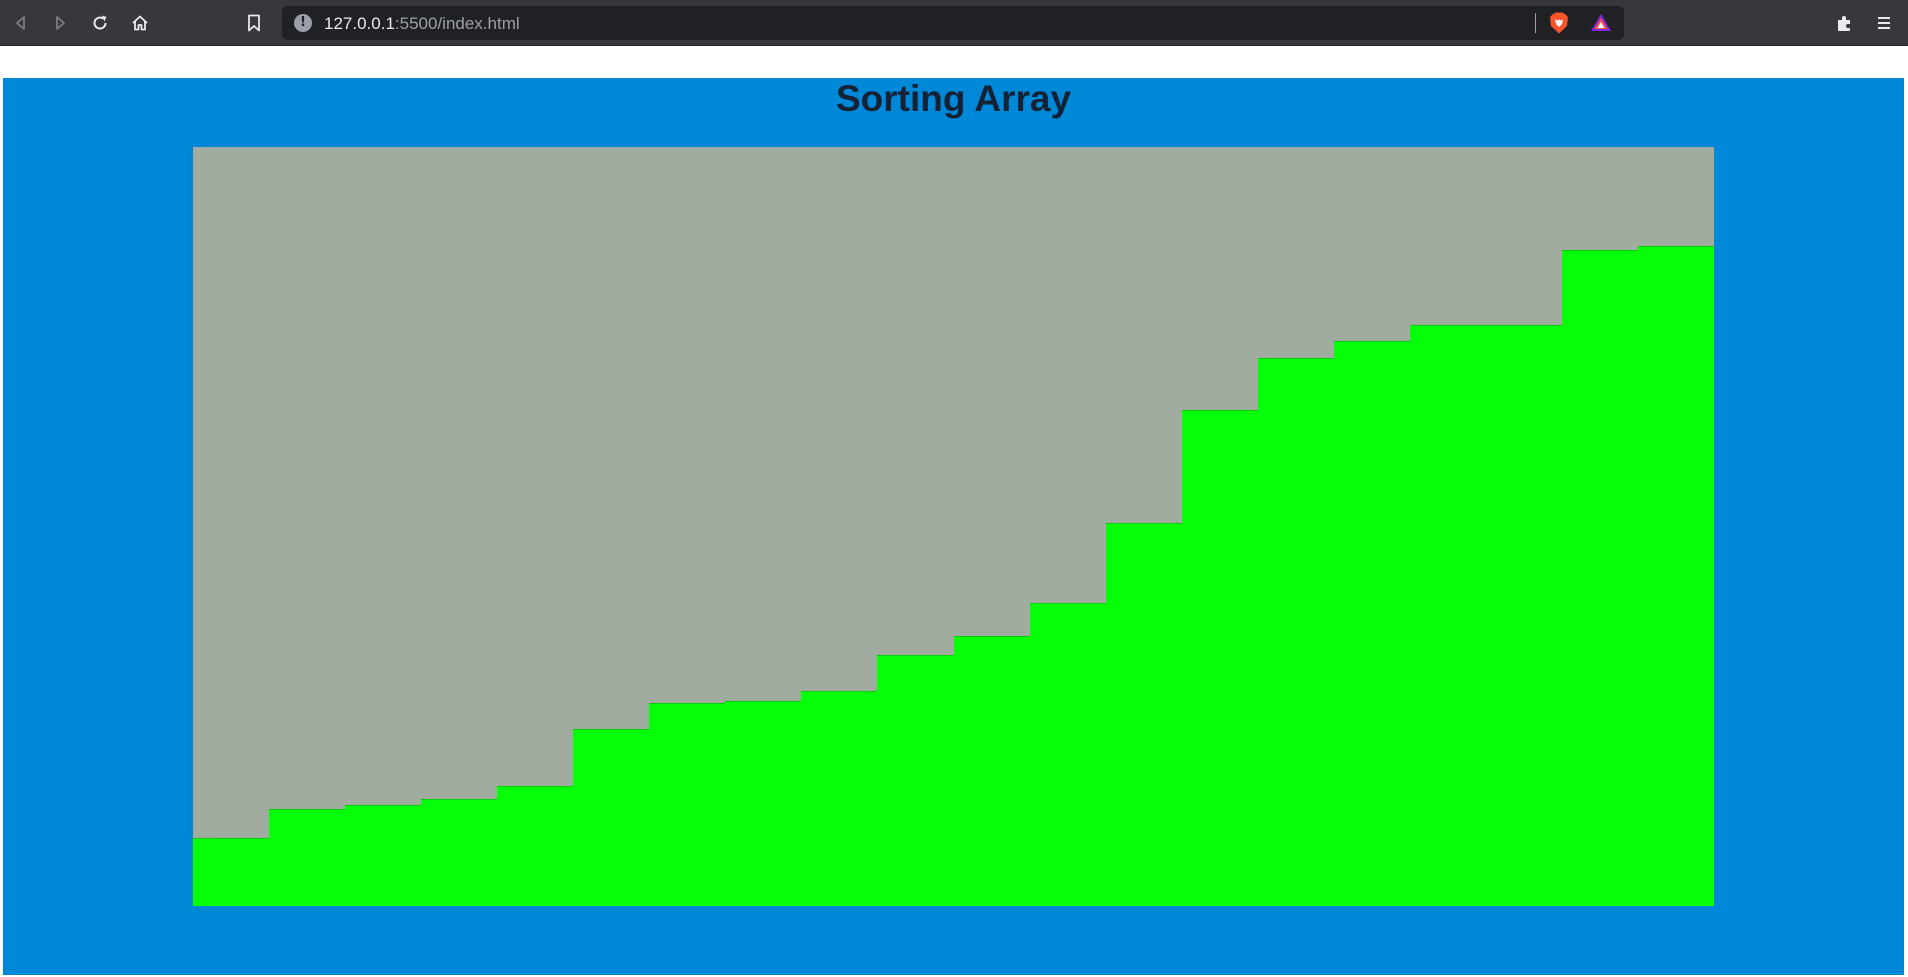  What do you see at coordinates (140, 23) in the screenshot?
I see `home-icon` at bounding box center [140, 23].